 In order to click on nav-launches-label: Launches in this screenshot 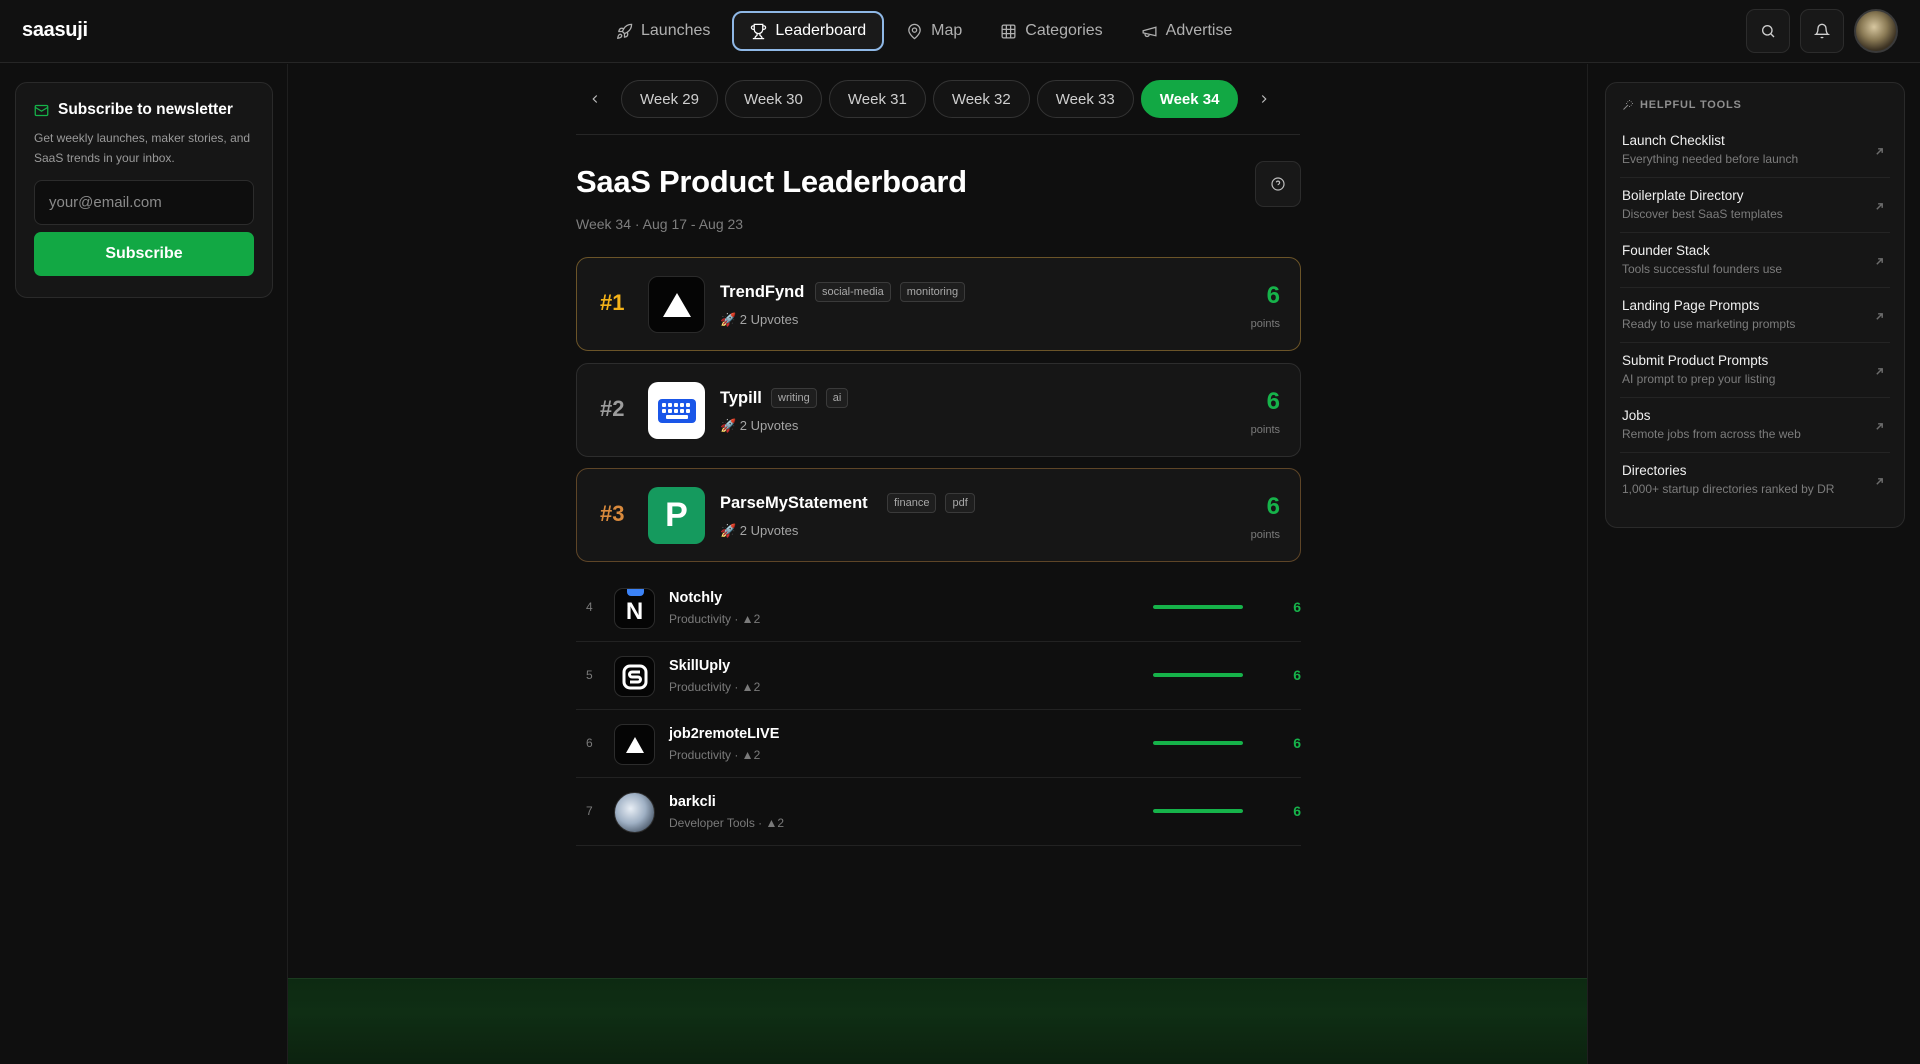, I will do `click(676, 30)`.